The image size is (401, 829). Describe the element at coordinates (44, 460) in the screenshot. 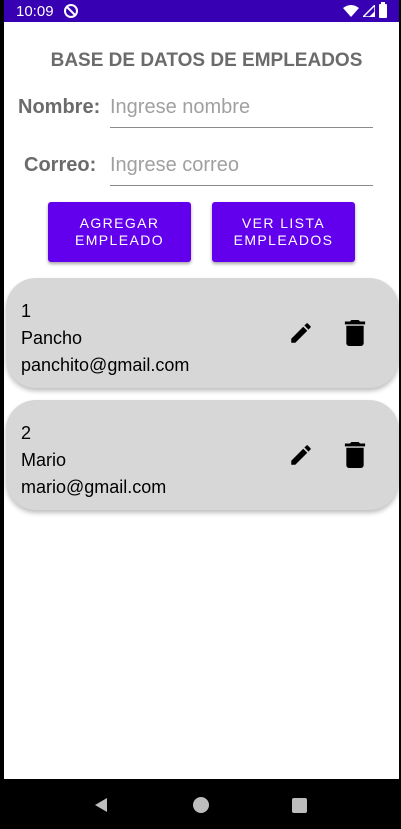

I see `employee-name: Mario` at that location.